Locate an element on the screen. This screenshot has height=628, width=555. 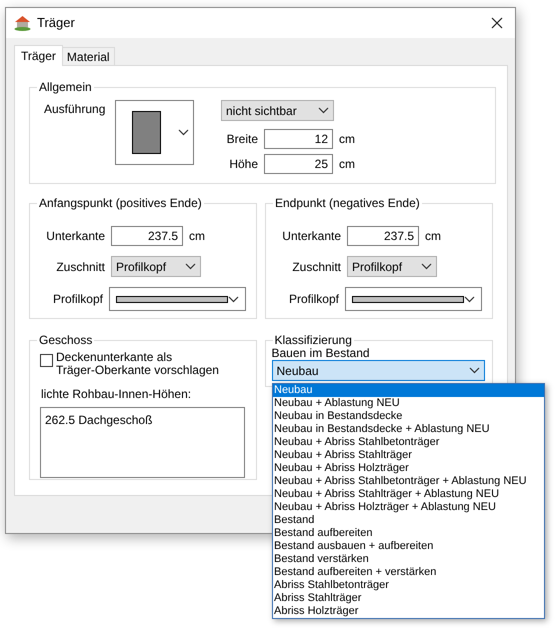
number-field: 12 is located at coordinates (298, 139).